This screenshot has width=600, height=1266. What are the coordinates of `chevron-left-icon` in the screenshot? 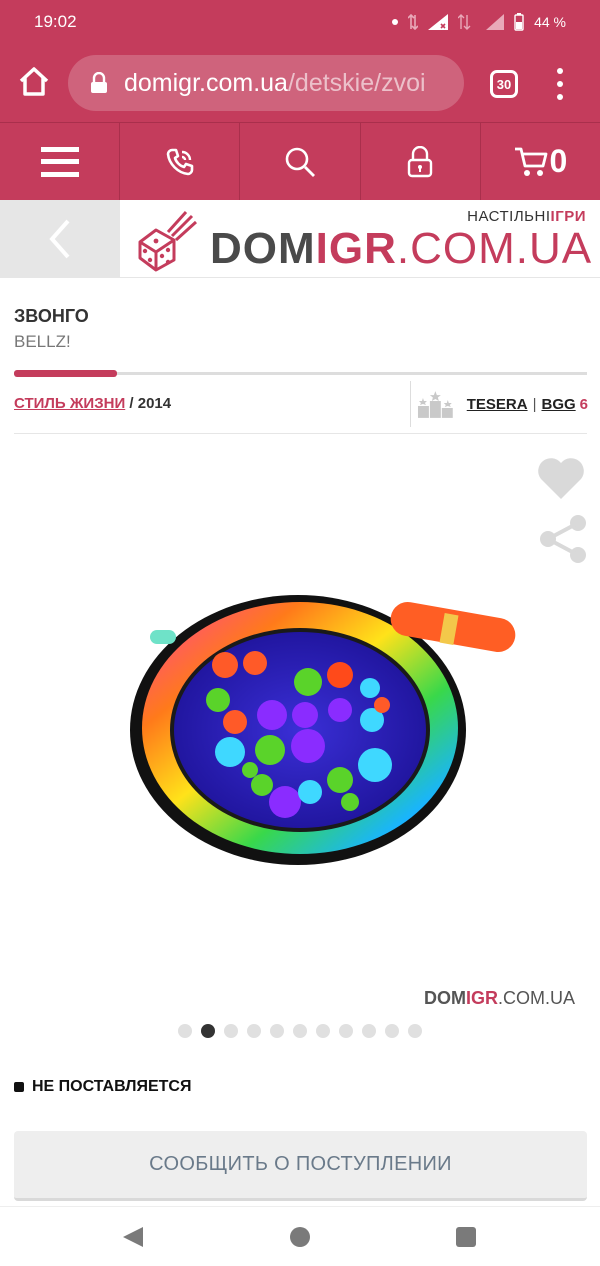 It's located at (59, 239).